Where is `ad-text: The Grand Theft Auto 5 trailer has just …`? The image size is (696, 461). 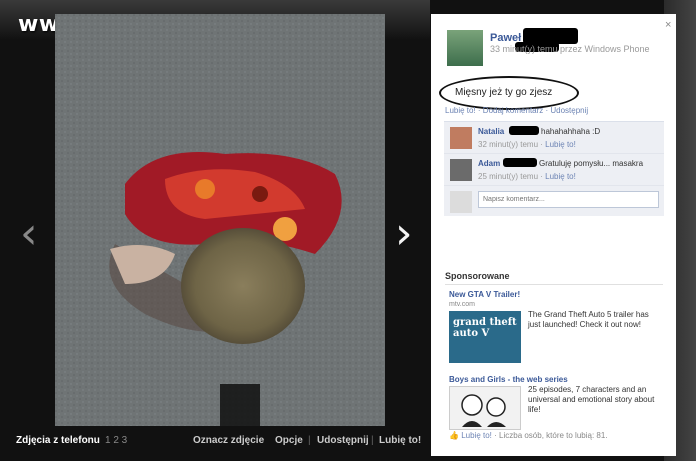
ad-text: The Grand Theft Auto 5 trailer has just … is located at coordinates (588, 319).